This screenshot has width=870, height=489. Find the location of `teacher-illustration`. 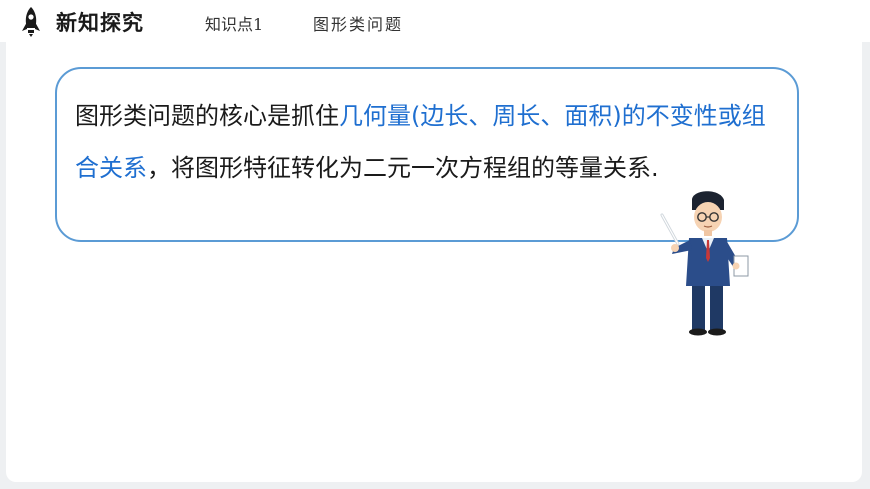

teacher-illustration is located at coordinates (704, 263).